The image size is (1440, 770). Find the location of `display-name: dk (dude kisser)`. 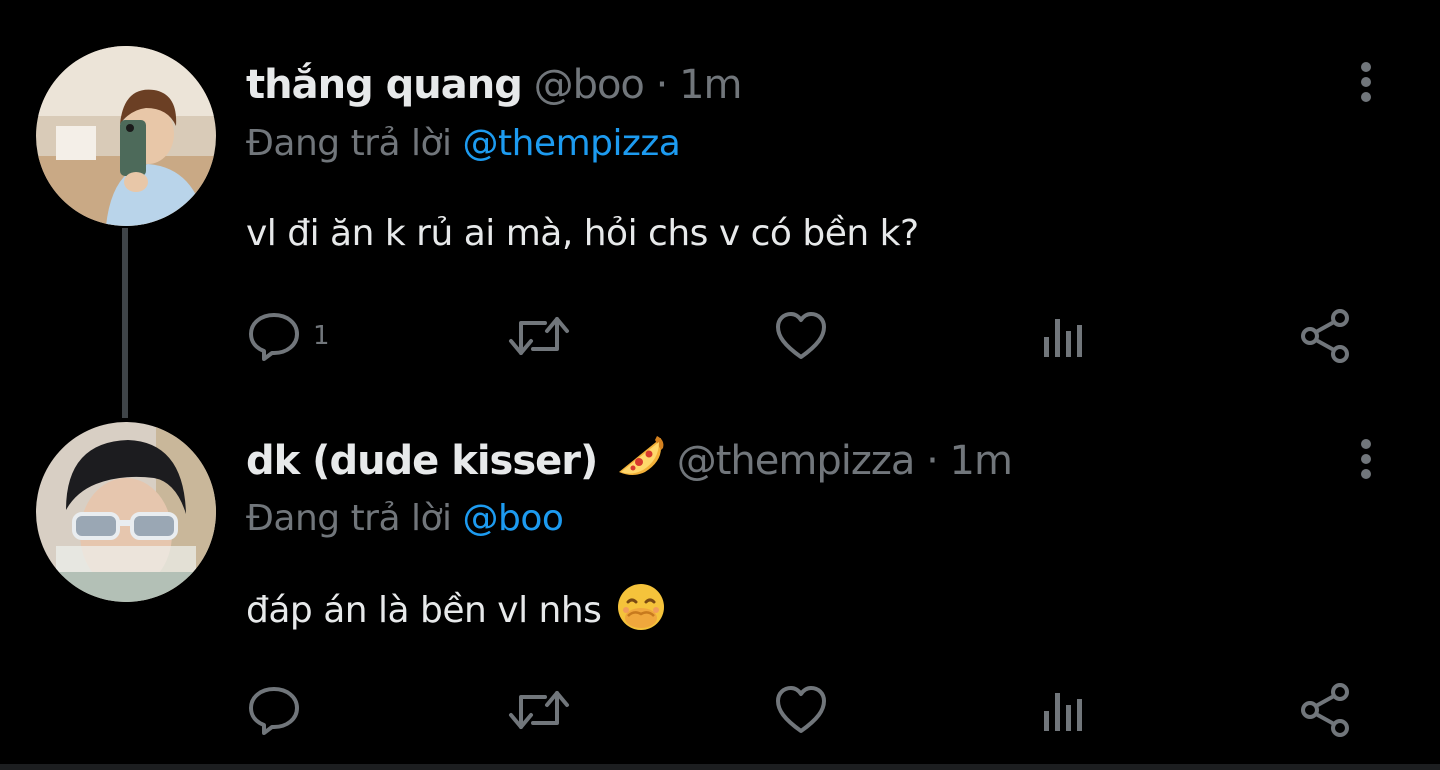

display-name: dk (dude kisser) is located at coordinates (422, 461).